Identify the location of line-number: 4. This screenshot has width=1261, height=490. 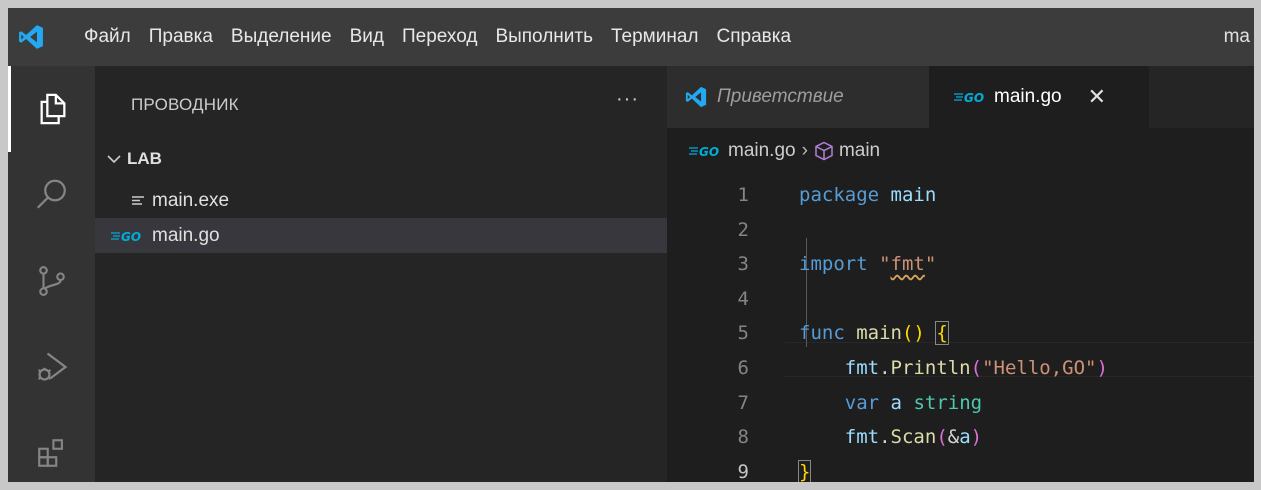
(743, 298).